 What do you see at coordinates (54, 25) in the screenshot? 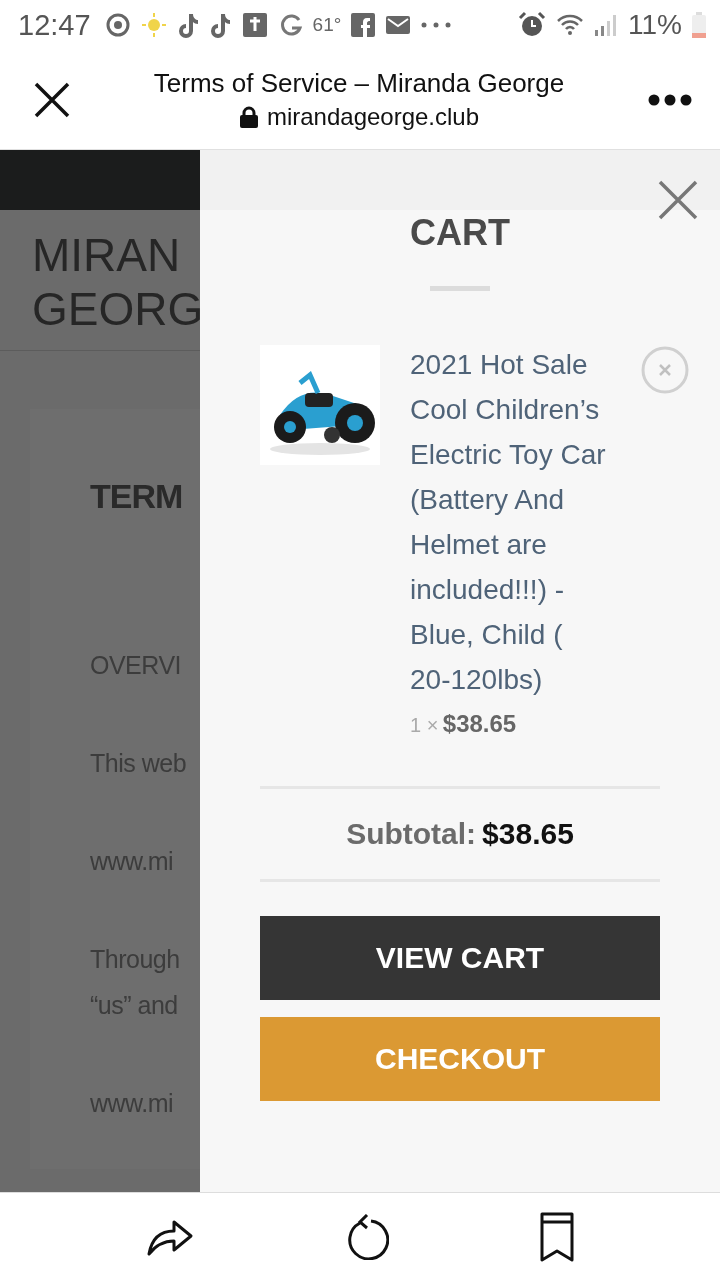
I see `status-time: 12:47` at bounding box center [54, 25].